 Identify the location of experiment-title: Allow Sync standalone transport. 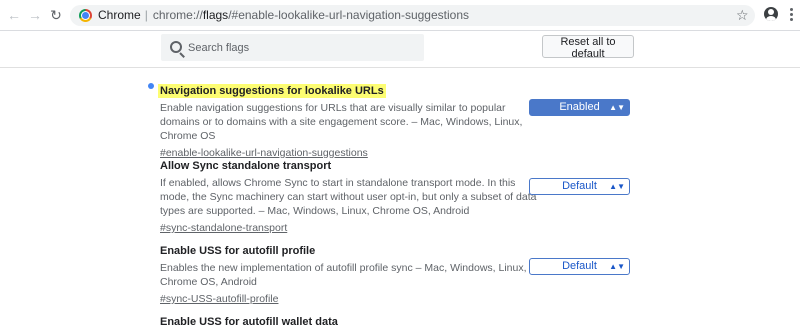
(246, 166).